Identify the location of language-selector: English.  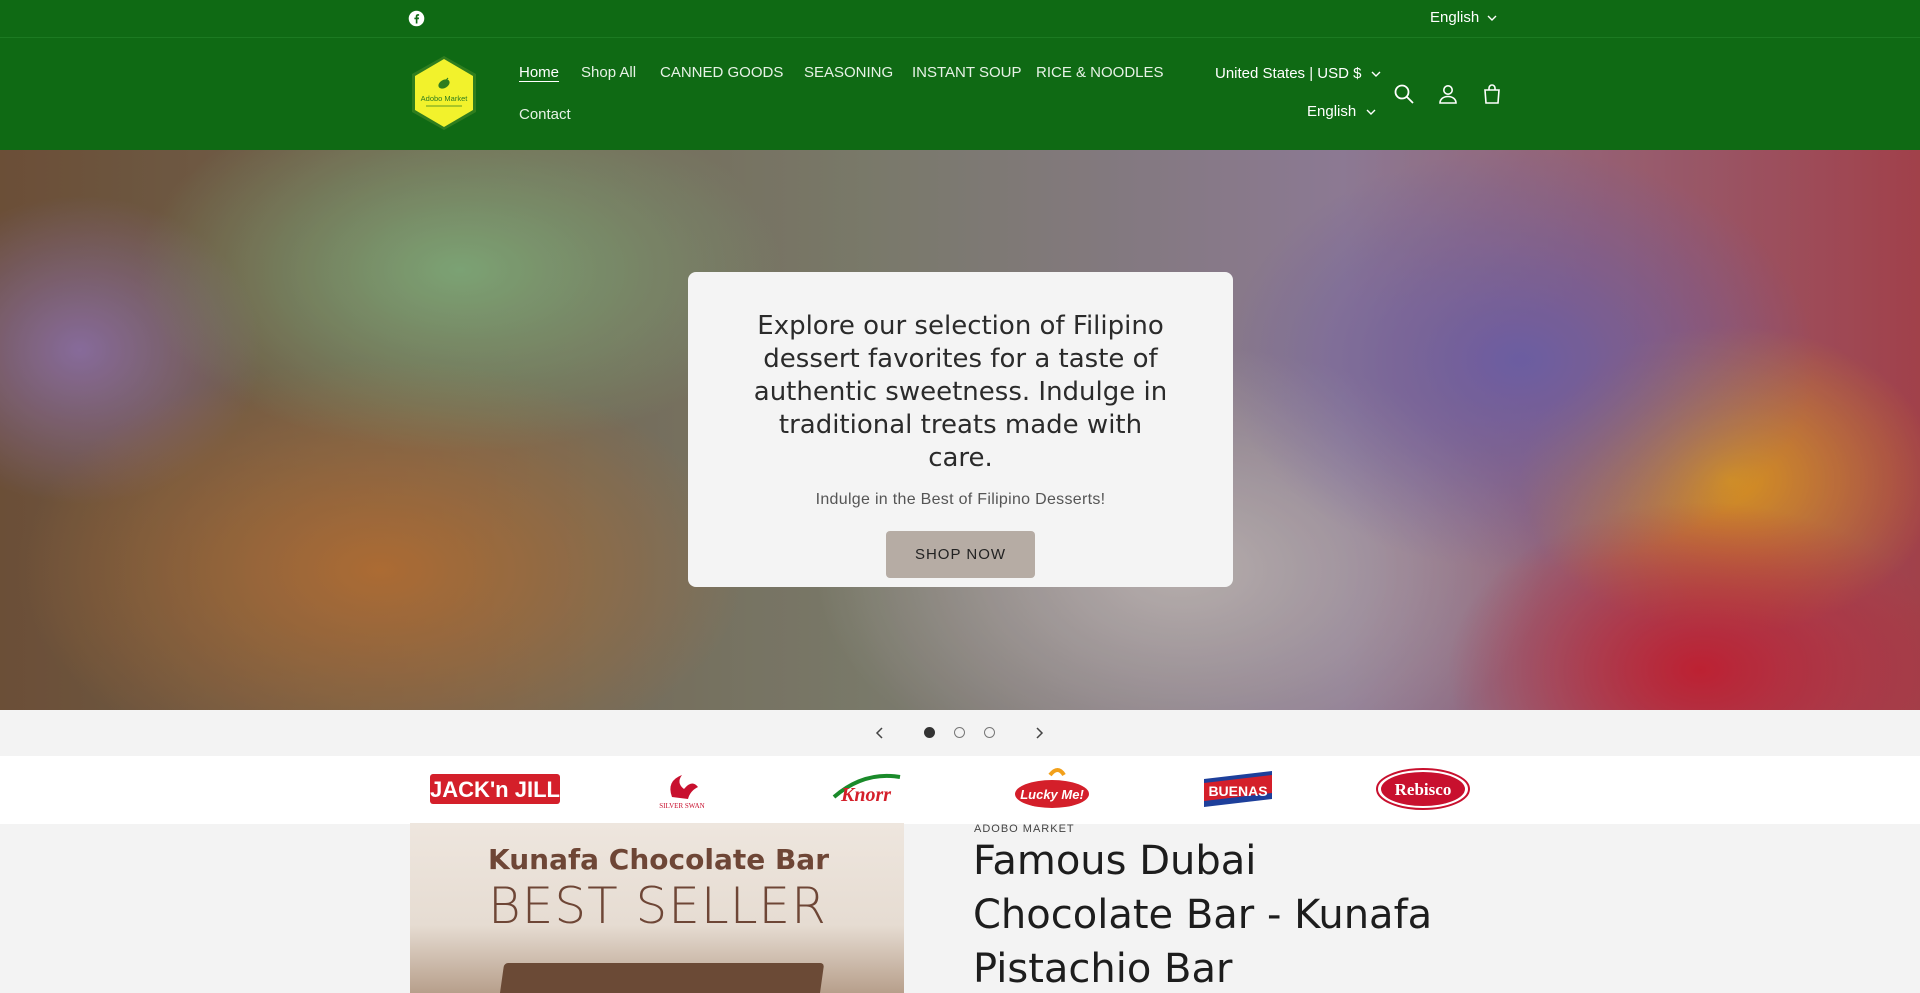
(1341, 111).